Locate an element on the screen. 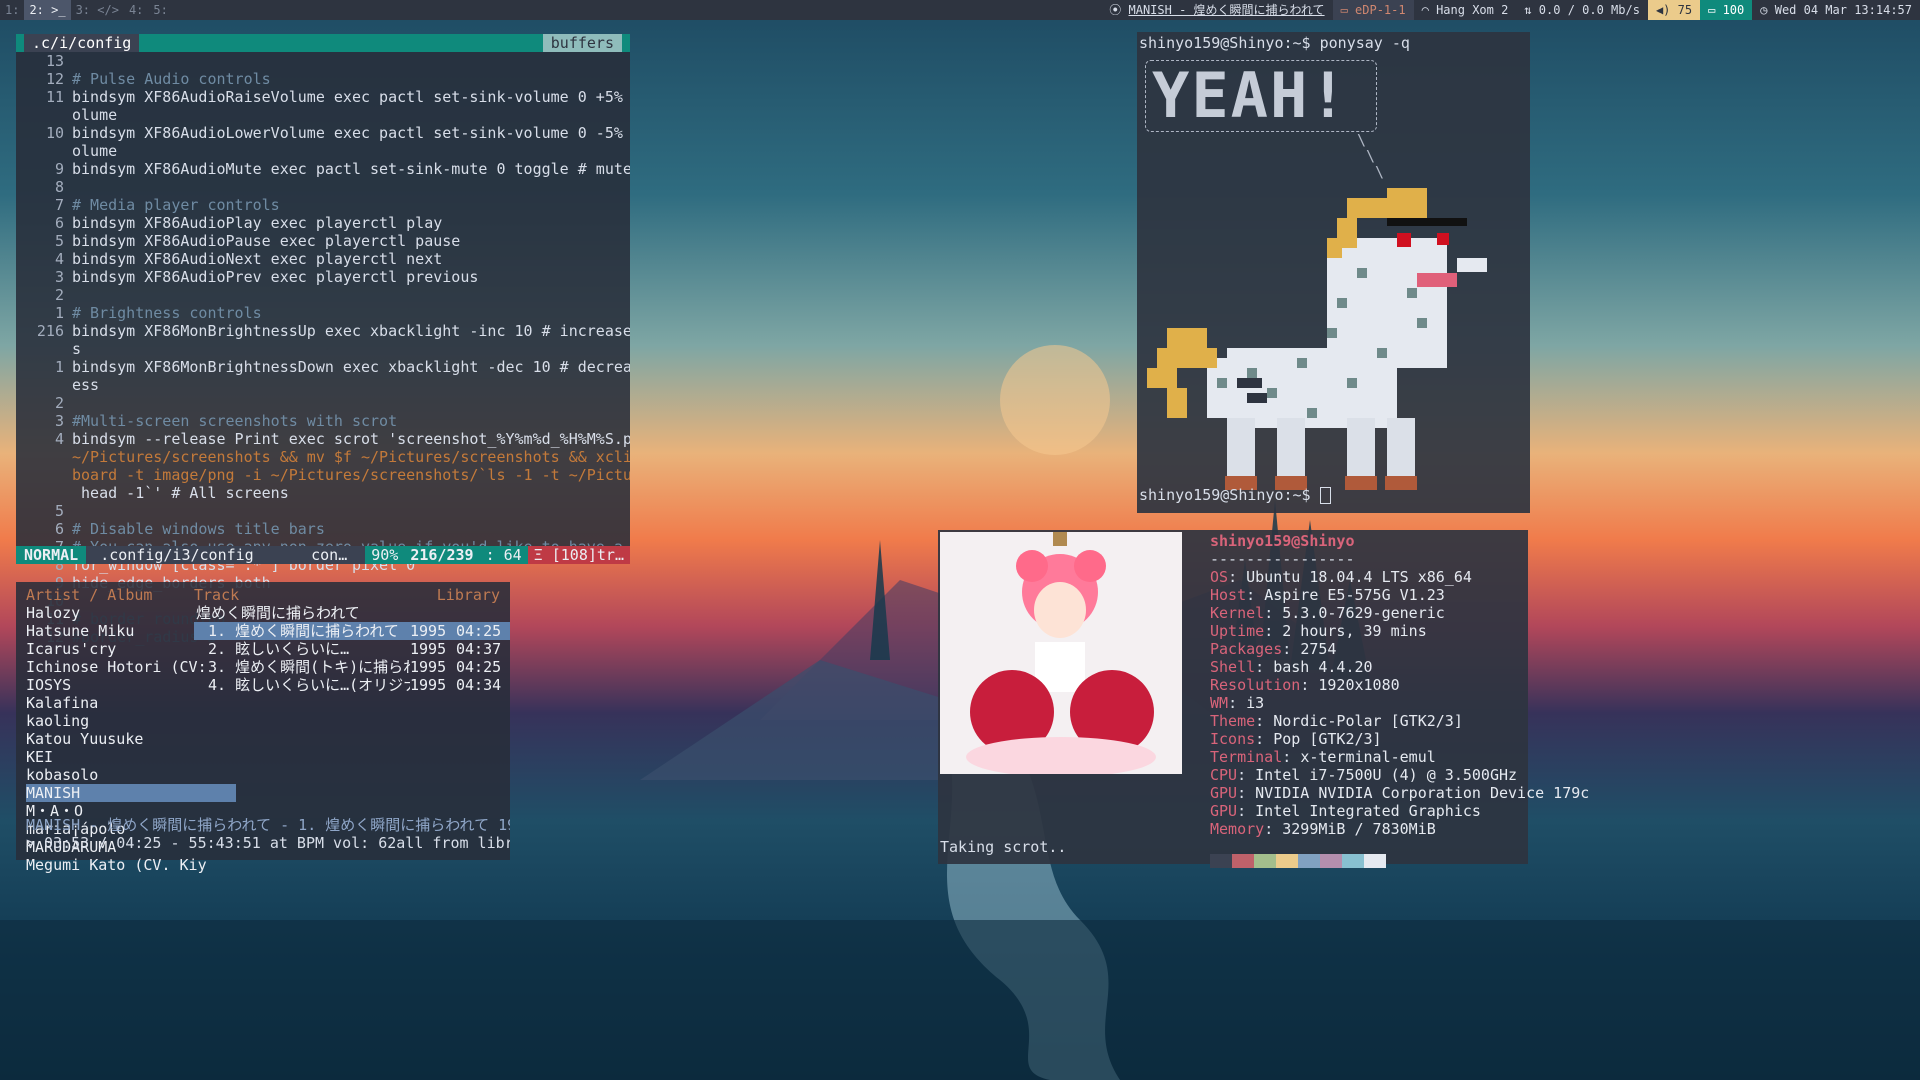 Image resolution: width=1920 pixels, height=1080 pixels. track-item: 2. 眩しいくらいに… 1995 04:37 is located at coordinates (352, 649).